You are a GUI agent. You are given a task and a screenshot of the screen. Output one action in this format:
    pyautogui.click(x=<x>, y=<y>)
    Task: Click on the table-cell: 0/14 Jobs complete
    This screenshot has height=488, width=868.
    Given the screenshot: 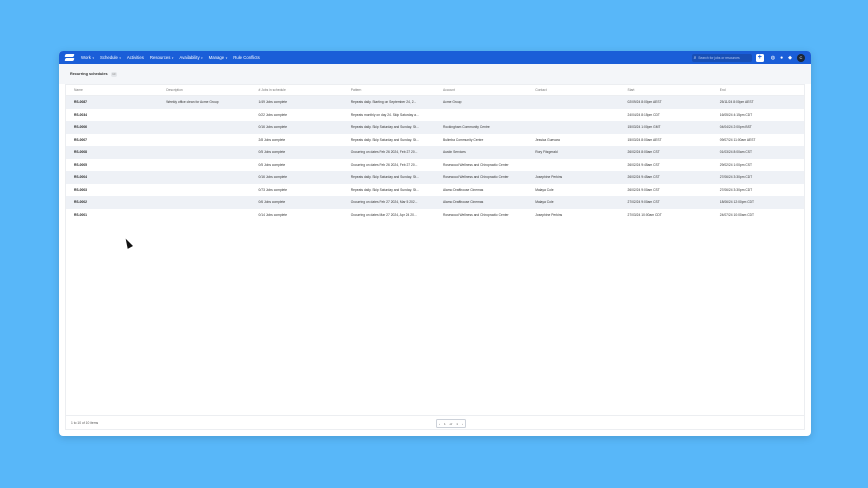 What is the action you would take?
    pyautogui.click(x=273, y=214)
    